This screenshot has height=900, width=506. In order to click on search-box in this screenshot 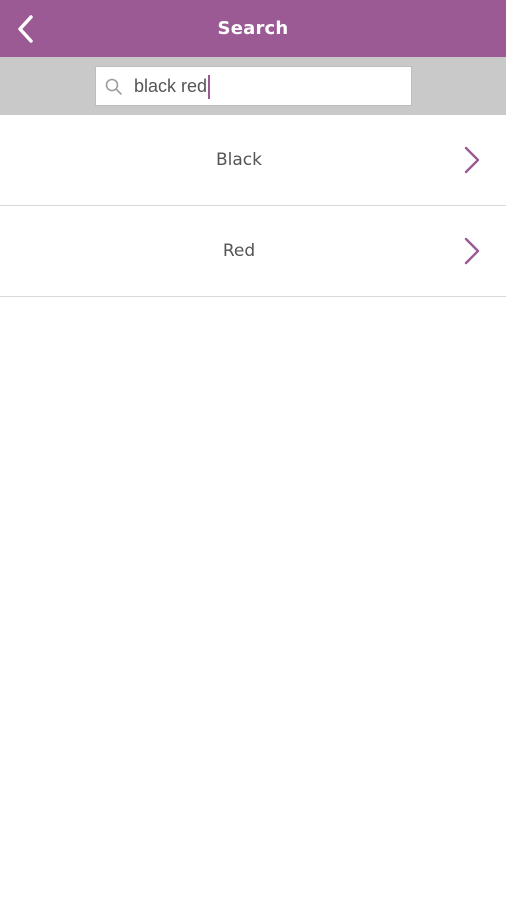, I will do `click(253, 86)`.